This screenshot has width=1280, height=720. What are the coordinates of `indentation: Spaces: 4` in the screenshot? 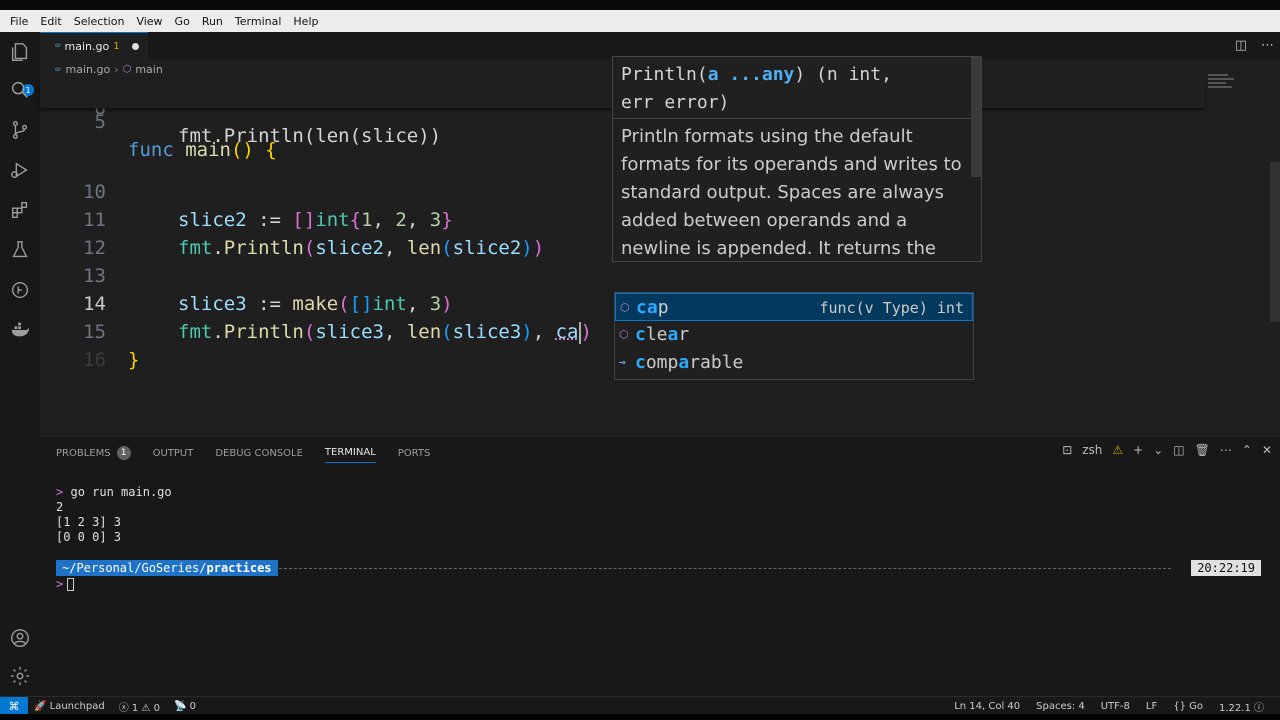 It's located at (1060, 706).